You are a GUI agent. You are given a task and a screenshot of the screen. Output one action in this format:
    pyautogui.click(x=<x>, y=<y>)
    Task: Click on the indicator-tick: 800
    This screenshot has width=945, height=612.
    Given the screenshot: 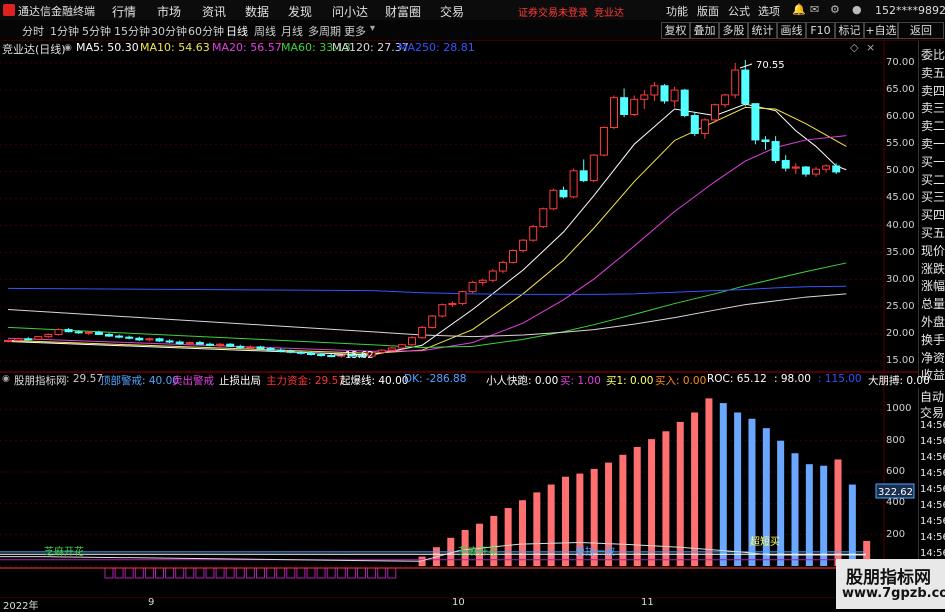 What is the action you would take?
    pyautogui.click(x=896, y=440)
    